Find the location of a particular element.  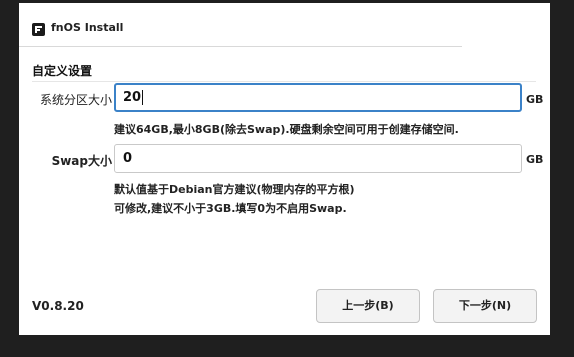

system-partition-size-input: 20 is located at coordinates (318, 97).